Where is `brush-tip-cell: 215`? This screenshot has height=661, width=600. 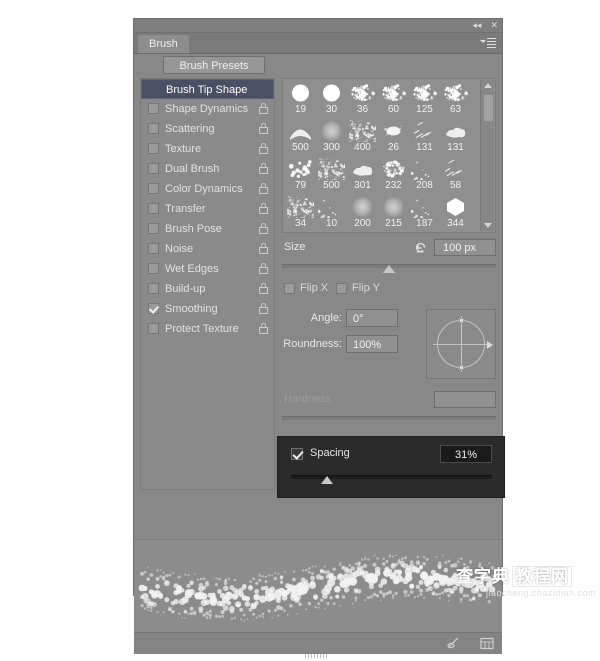 brush-tip-cell: 215 is located at coordinates (393, 214).